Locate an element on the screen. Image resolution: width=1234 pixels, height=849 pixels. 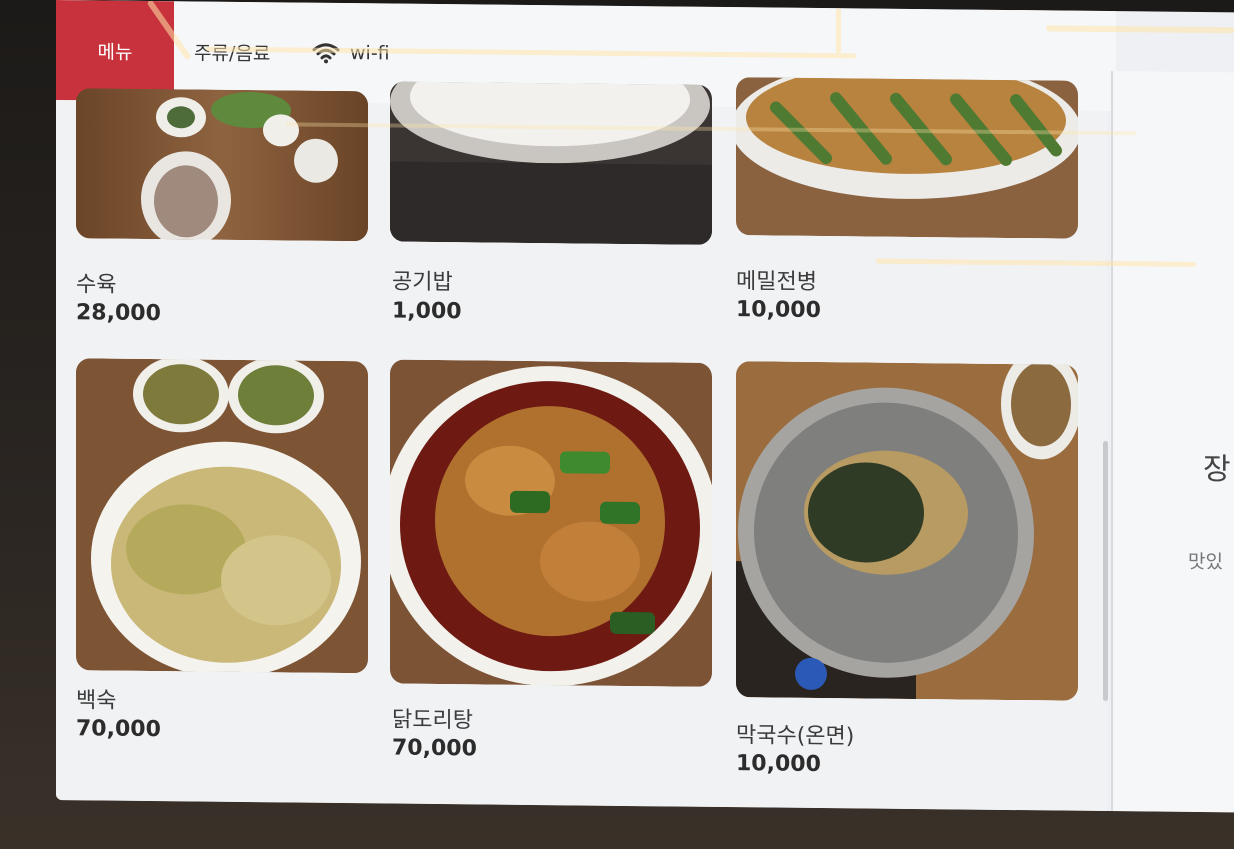
tab-wifi: wi-fi is located at coordinates (351, 53).